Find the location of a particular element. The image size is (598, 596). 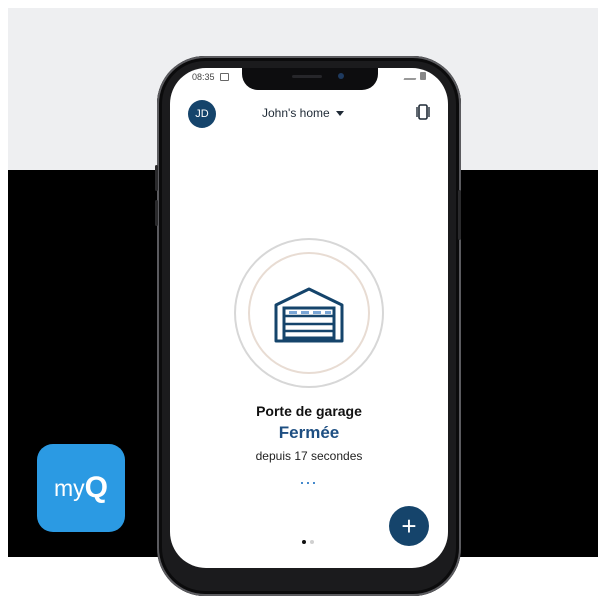

page-indicator is located at coordinates (308, 542).